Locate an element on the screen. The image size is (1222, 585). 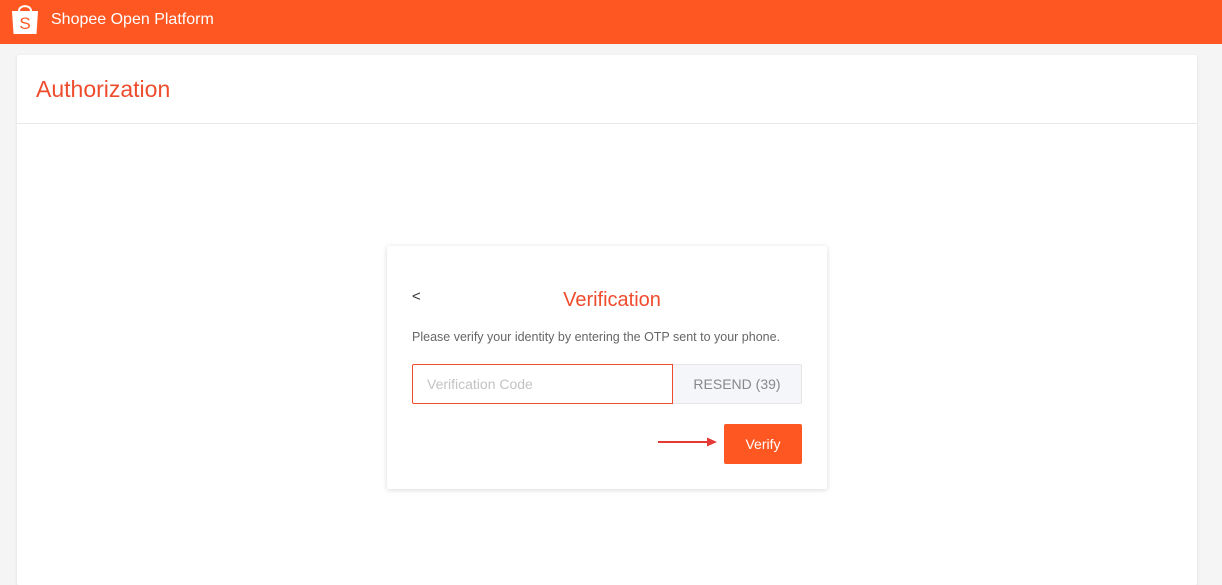
resend-button: RESEND (39) is located at coordinates (737, 384).